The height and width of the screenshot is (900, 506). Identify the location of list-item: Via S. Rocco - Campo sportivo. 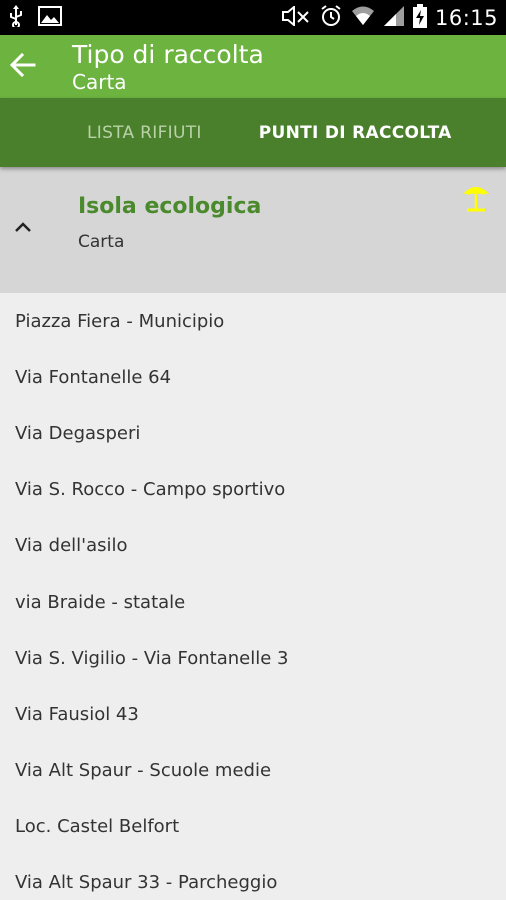
(253, 490).